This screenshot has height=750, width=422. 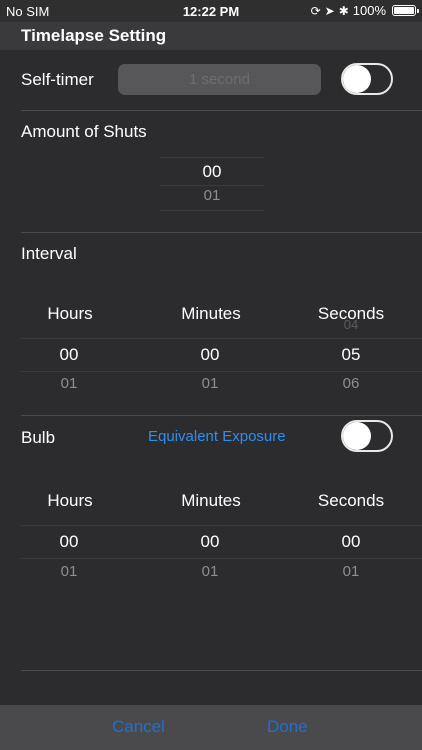 I want to click on bulb-seconds-below: 01, so click(x=351, y=571).